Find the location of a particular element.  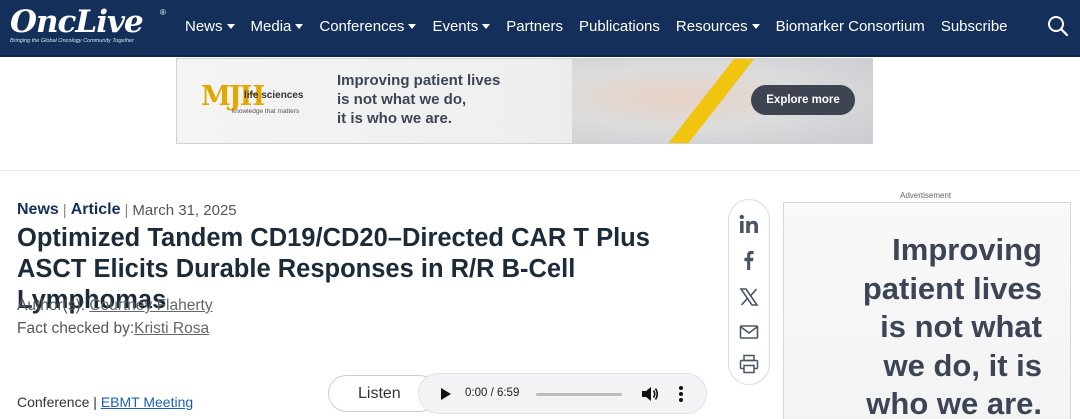

nav-item-conferences: Conferences is located at coordinates (368, 26).